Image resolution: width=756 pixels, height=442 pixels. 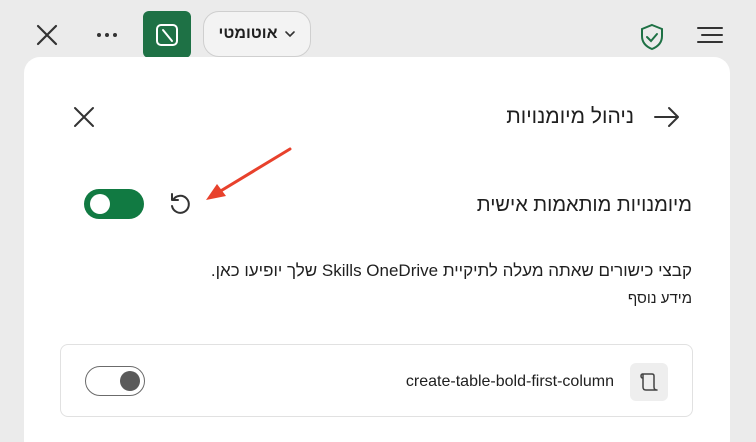 What do you see at coordinates (47, 35) in the screenshot?
I see `close-icon` at bounding box center [47, 35].